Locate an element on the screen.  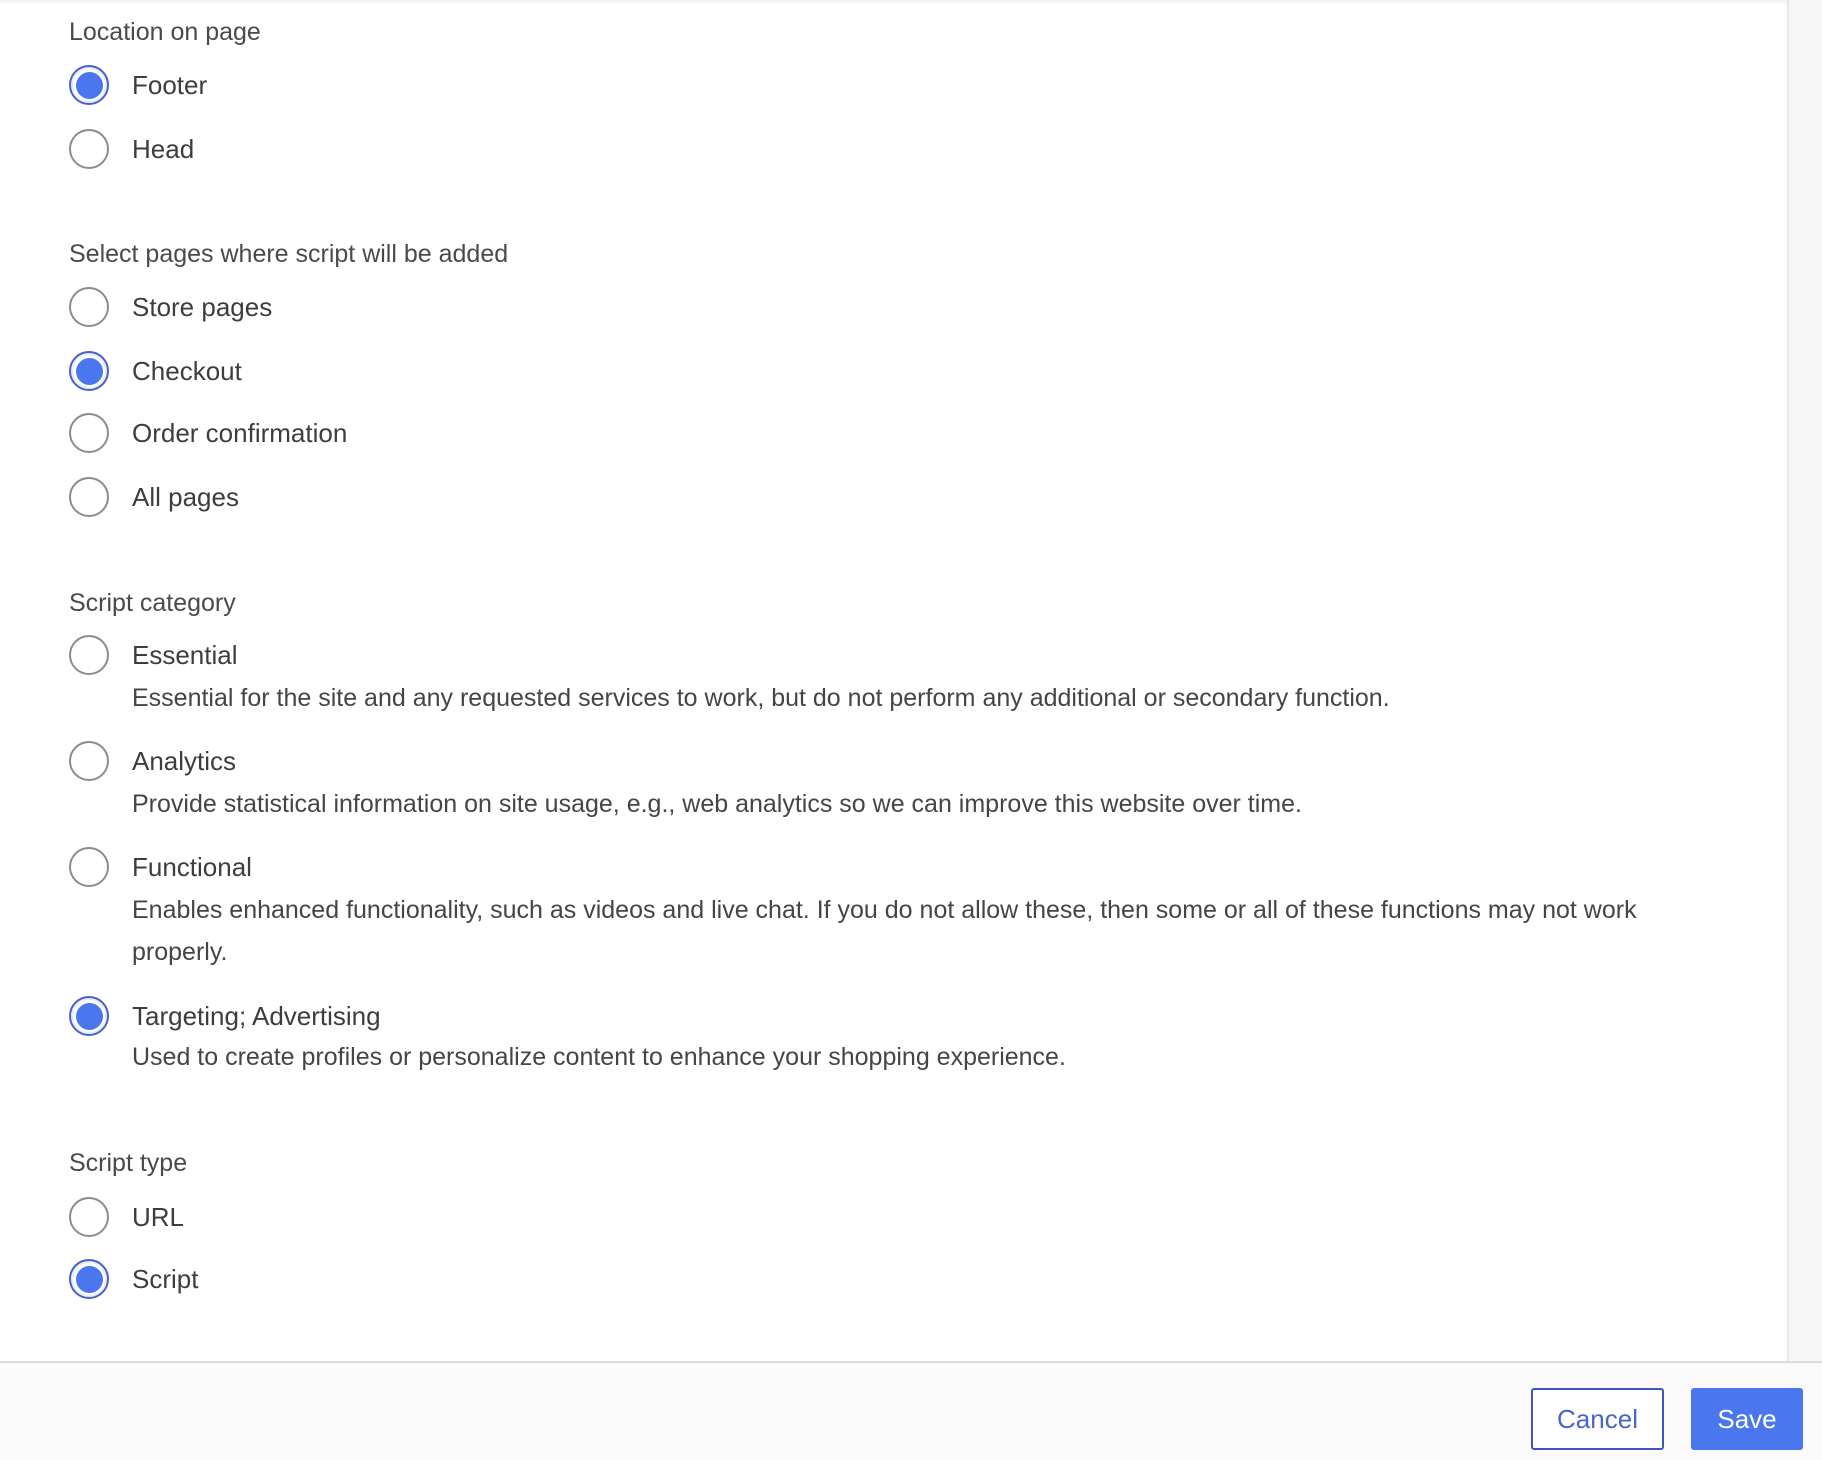
radio-location-head: Head is located at coordinates (131, 149).